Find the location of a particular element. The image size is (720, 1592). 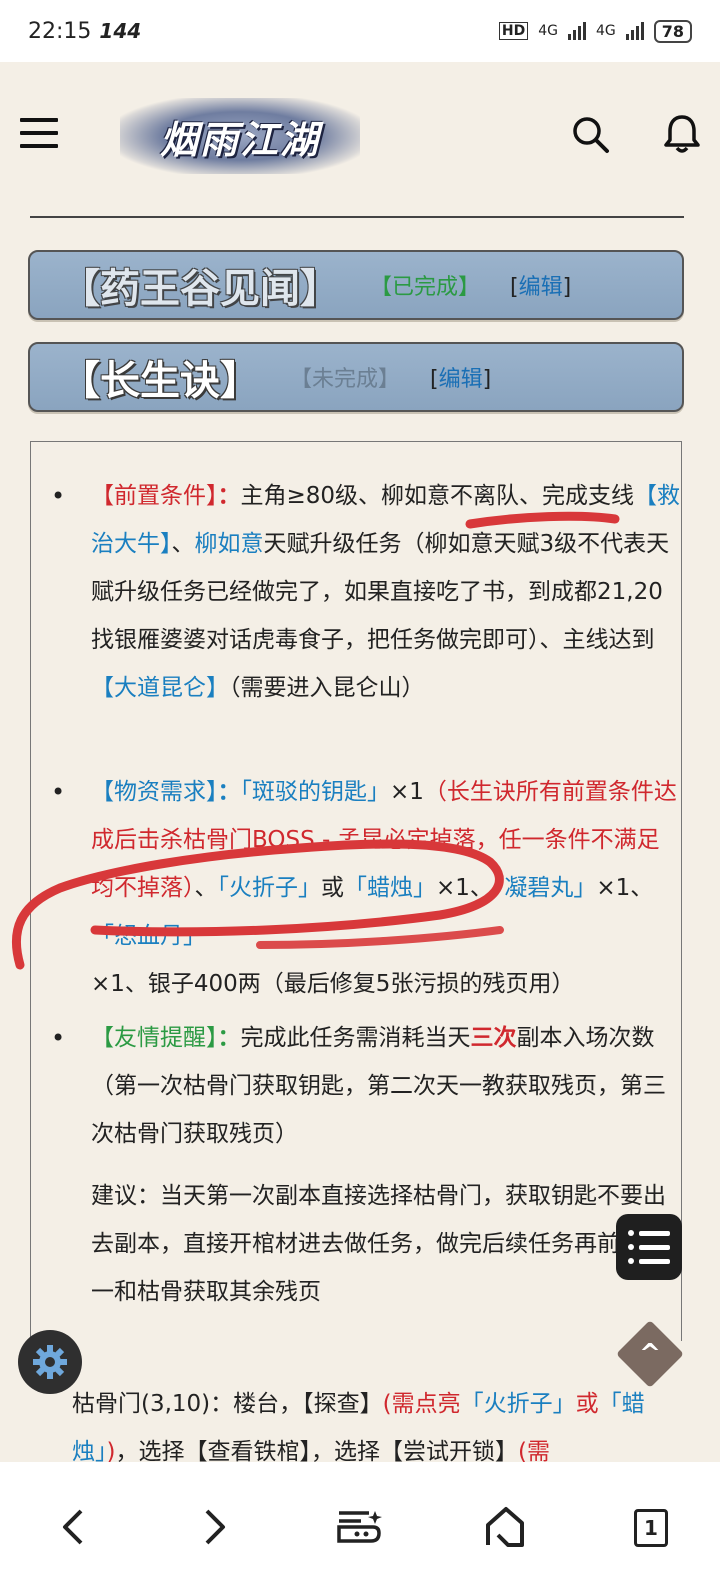

home-button is located at coordinates (504, 1527).